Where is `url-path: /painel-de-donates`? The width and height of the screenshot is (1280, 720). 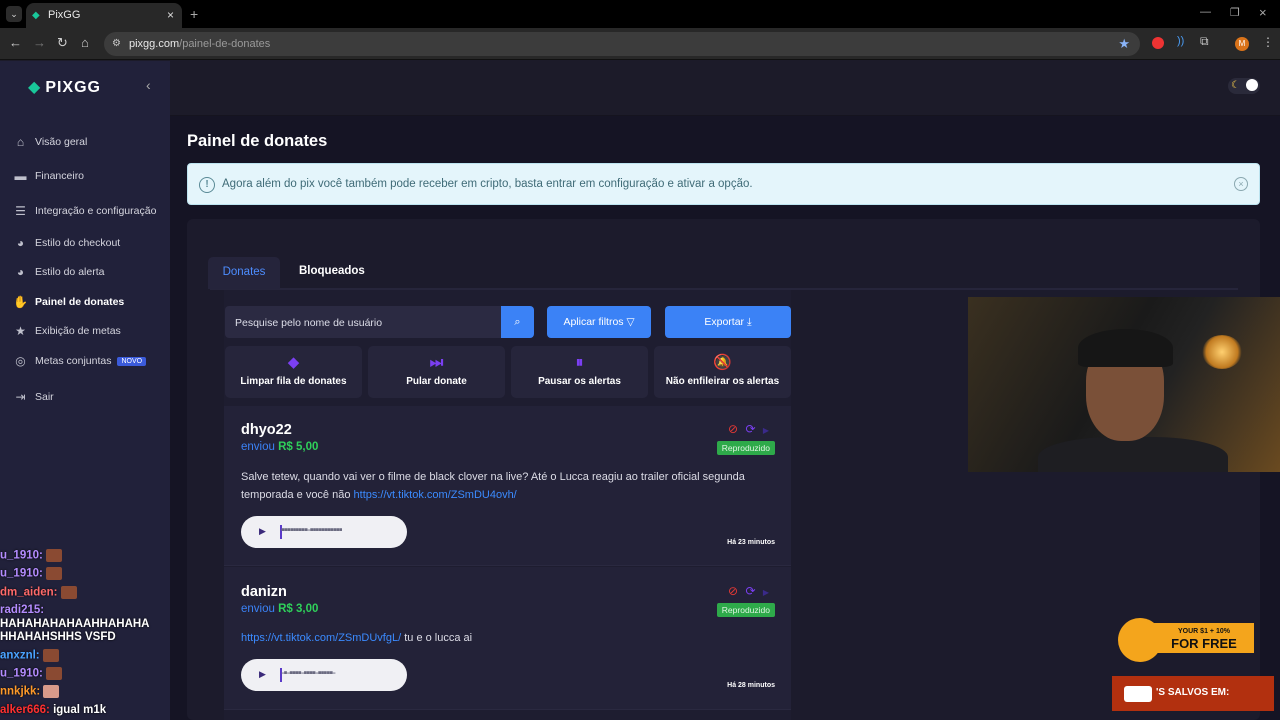 url-path: /painel-de-donates is located at coordinates (225, 44).